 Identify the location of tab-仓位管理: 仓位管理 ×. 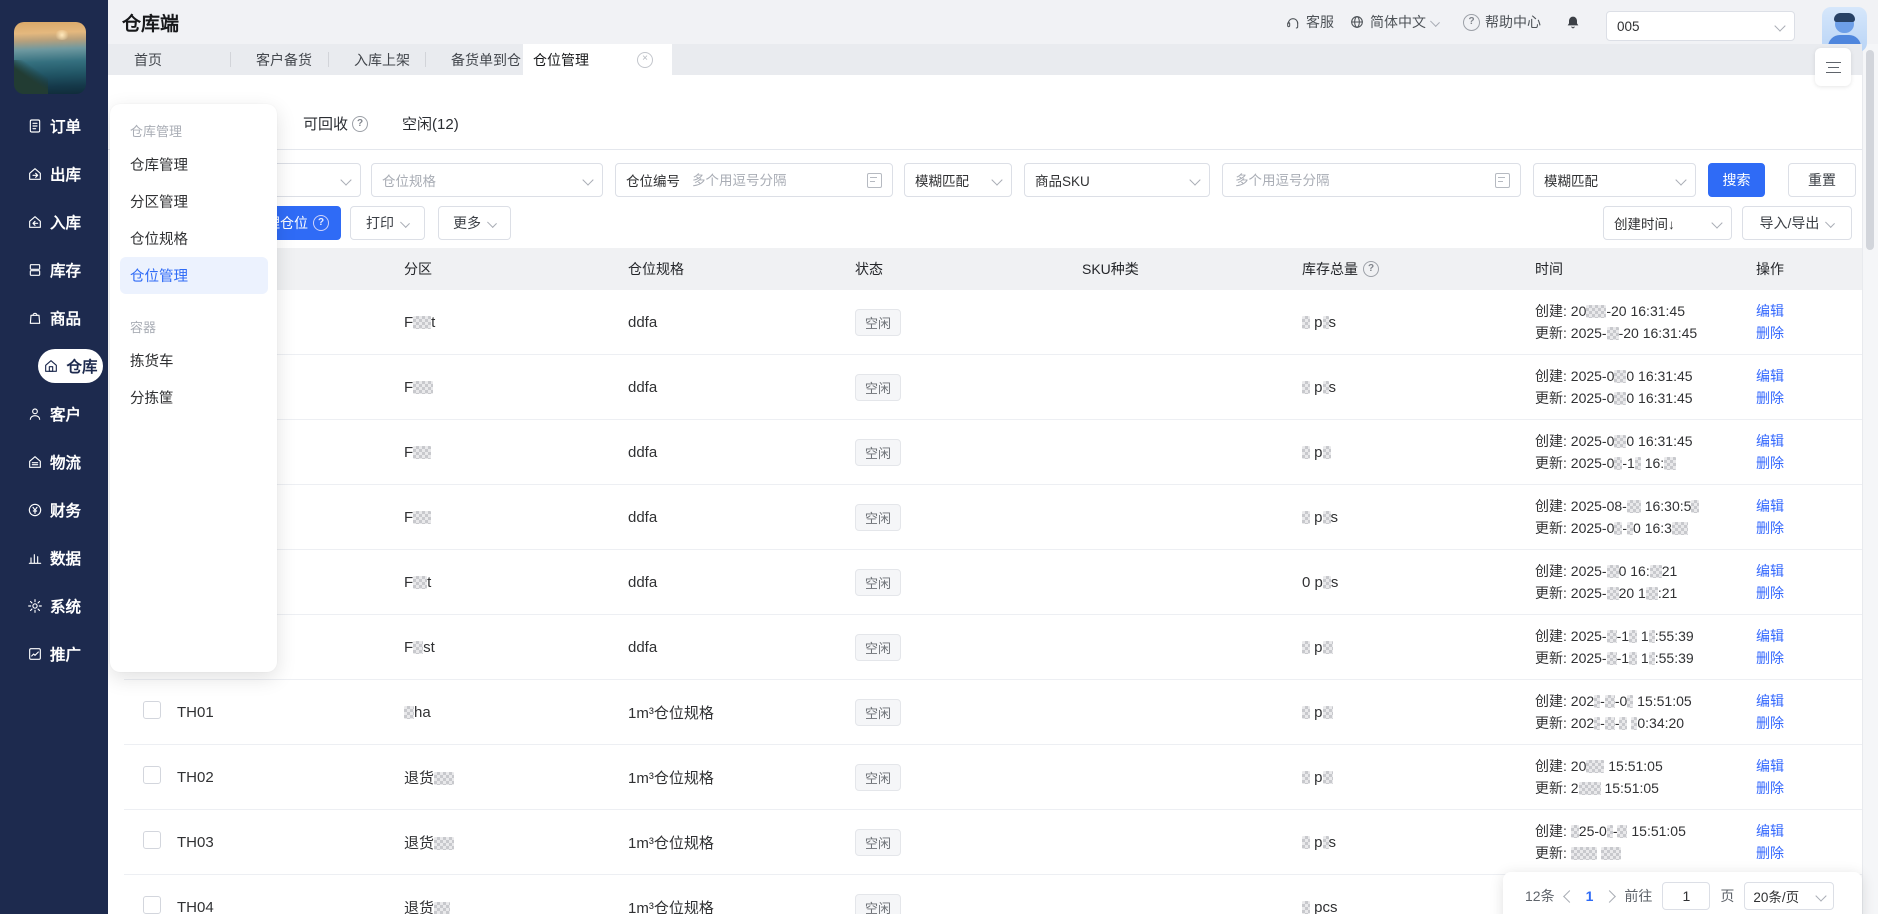
(597, 59).